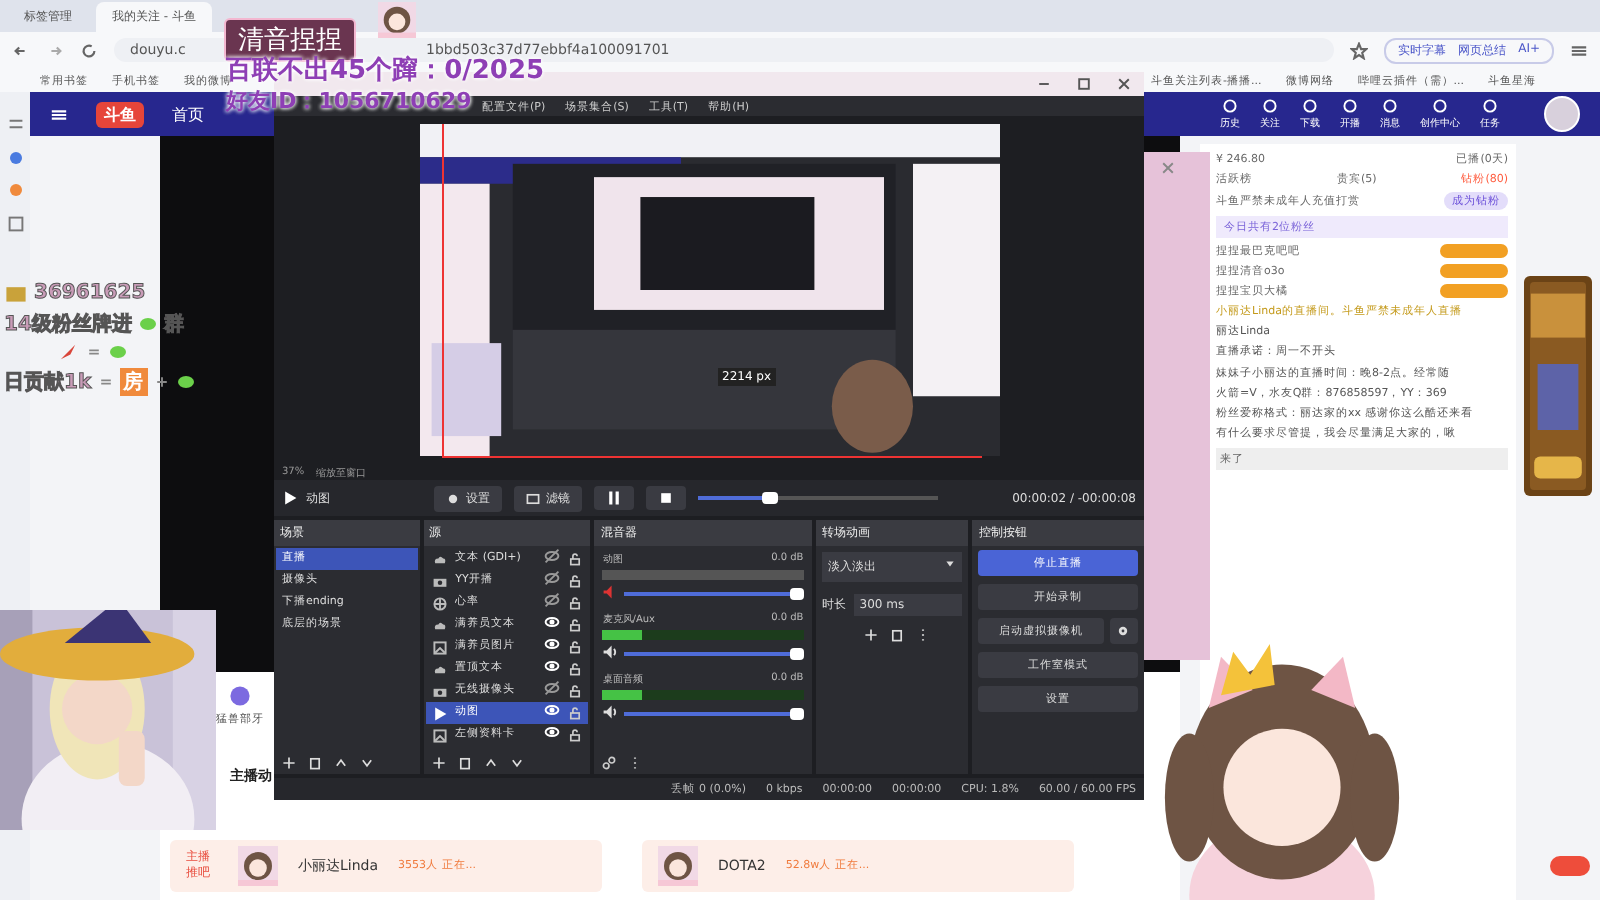 The height and width of the screenshot is (900, 1600). Describe the element at coordinates (21, 50) in the screenshot. I see `back-icon` at that location.